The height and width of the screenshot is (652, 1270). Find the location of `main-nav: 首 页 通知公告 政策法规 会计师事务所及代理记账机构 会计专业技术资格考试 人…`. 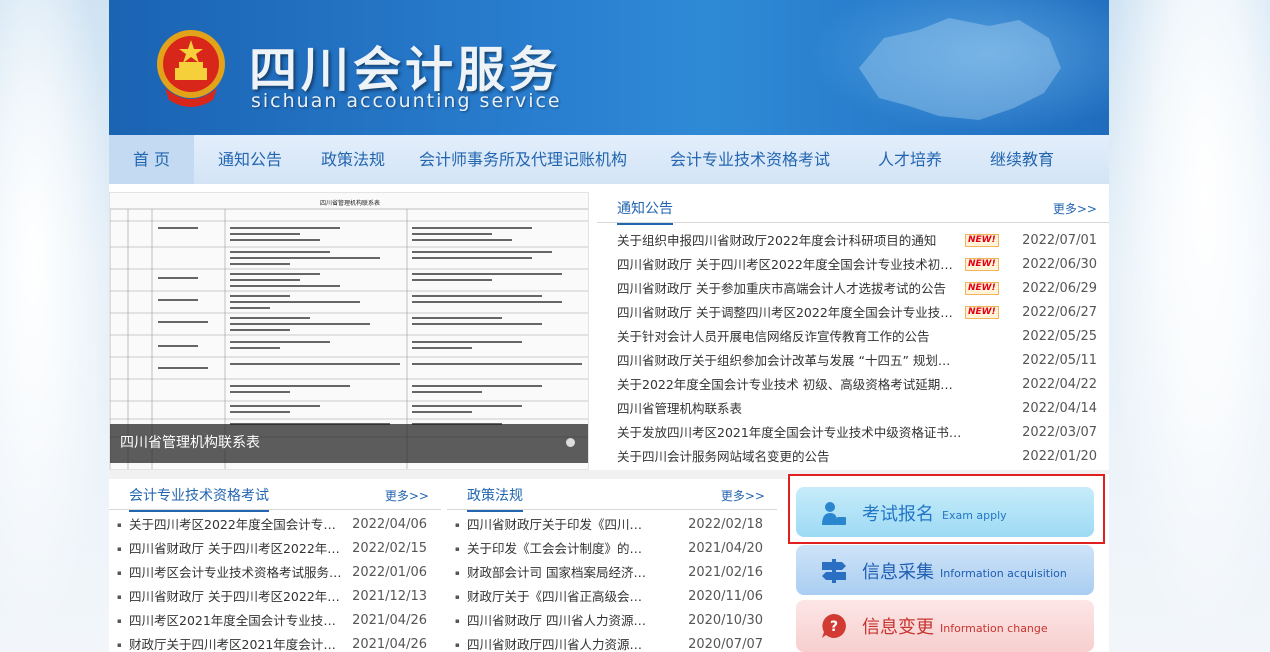

main-nav: 首 页 通知公告 政策法规 会计师事务所及代理记账机构 会计专业技术资格考试 人… is located at coordinates (609, 159).